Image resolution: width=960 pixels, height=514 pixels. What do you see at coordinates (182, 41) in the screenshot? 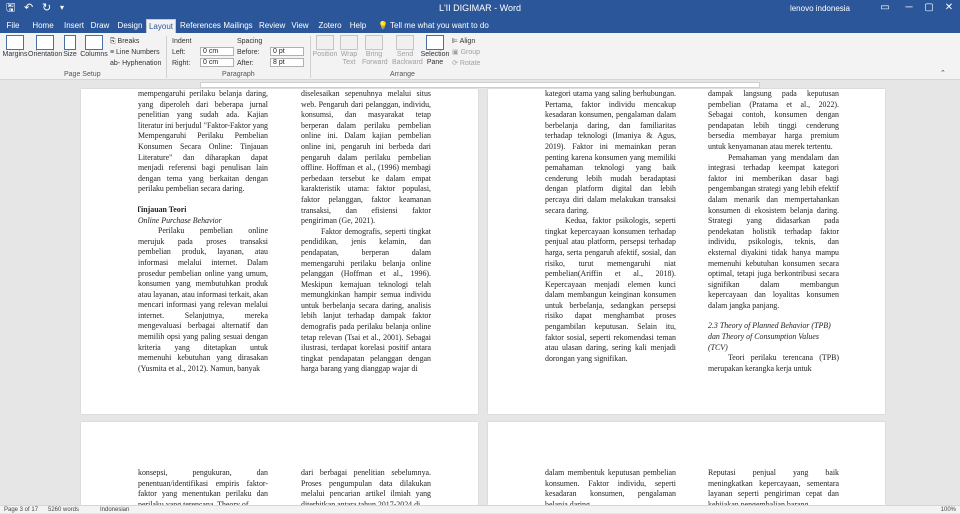
I see `indent-heading: Indent` at bounding box center [182, 41].